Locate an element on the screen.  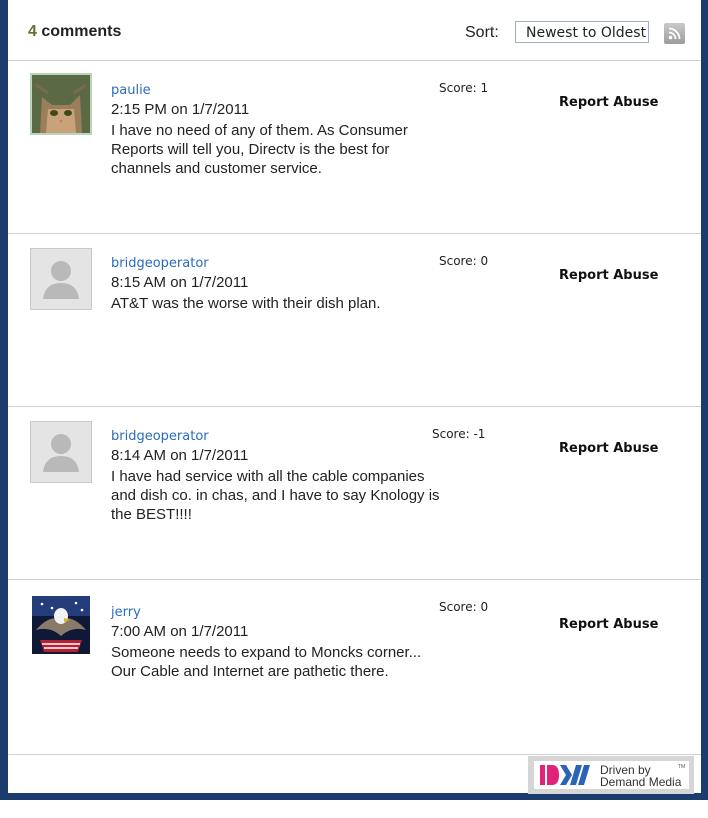
sort-select: Newest to Oldest is located at coordinates (582, 32).